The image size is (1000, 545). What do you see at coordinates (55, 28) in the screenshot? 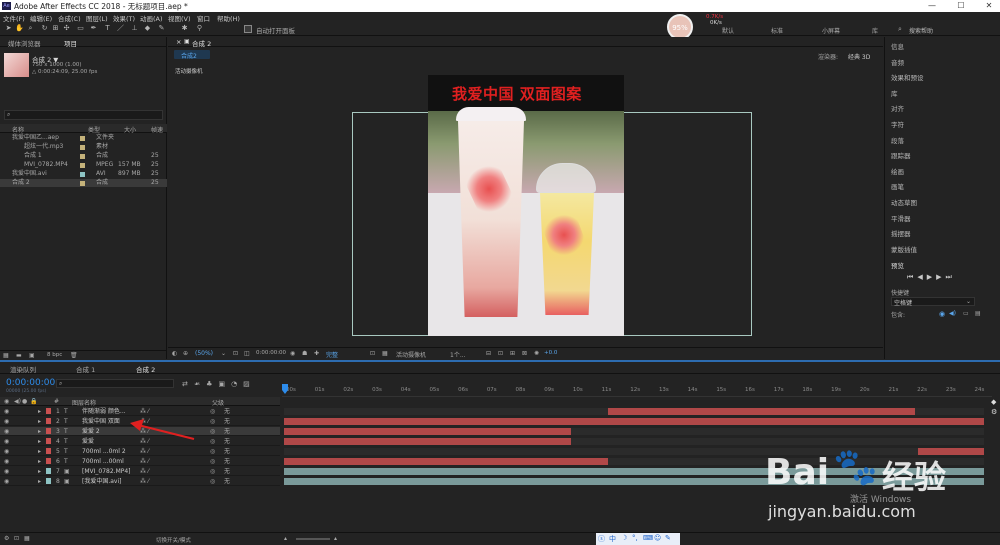
I see `camera-tool-icon: ⊞` at bounding box center [55, 28].